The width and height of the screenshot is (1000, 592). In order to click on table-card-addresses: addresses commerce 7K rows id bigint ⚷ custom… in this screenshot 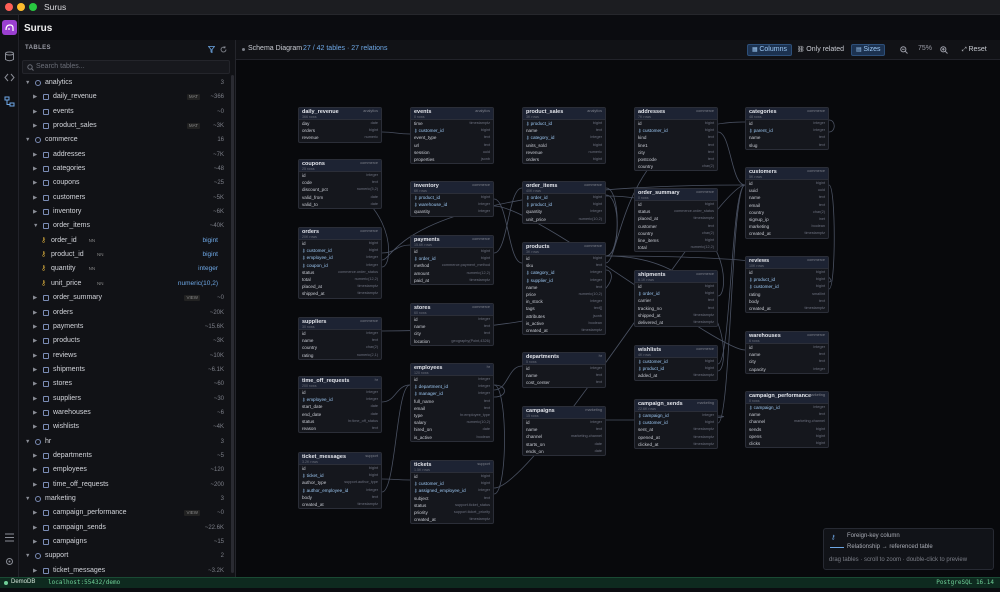, I will do `click(676, 139)`.